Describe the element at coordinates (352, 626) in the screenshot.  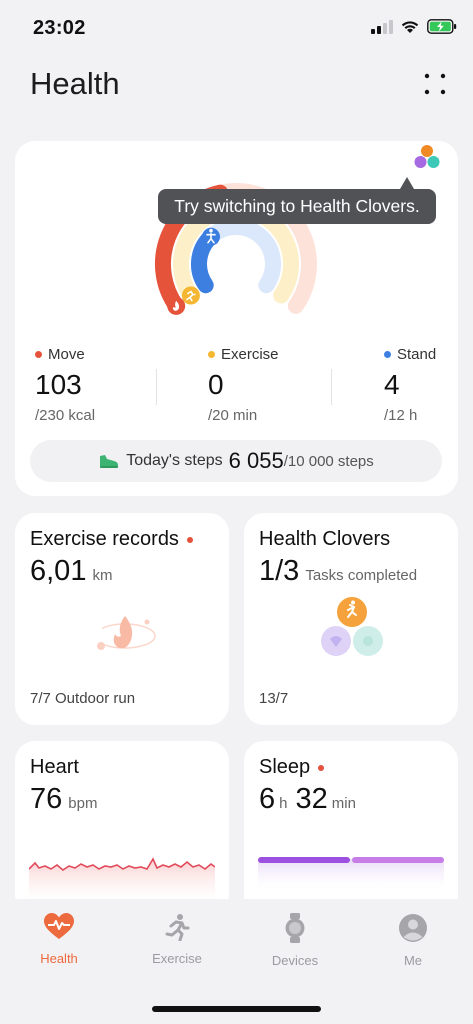
I see `health-clovers-icon` at that location.